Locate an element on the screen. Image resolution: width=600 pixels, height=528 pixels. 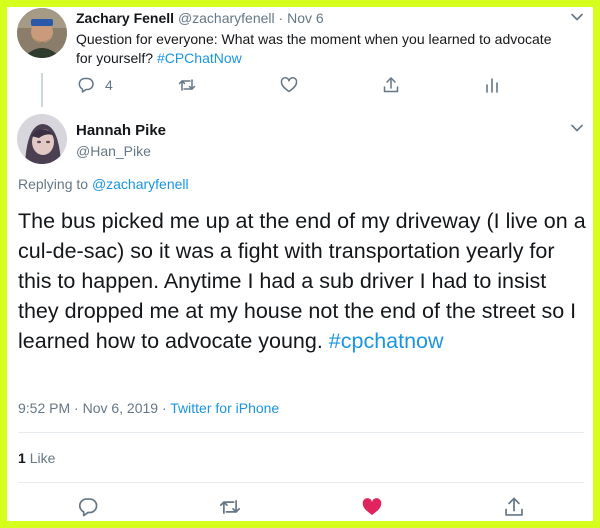
tweet1-header: Zachary Fenell @zacharyfenell · Nov 6 is located at coordinates (200, 18).